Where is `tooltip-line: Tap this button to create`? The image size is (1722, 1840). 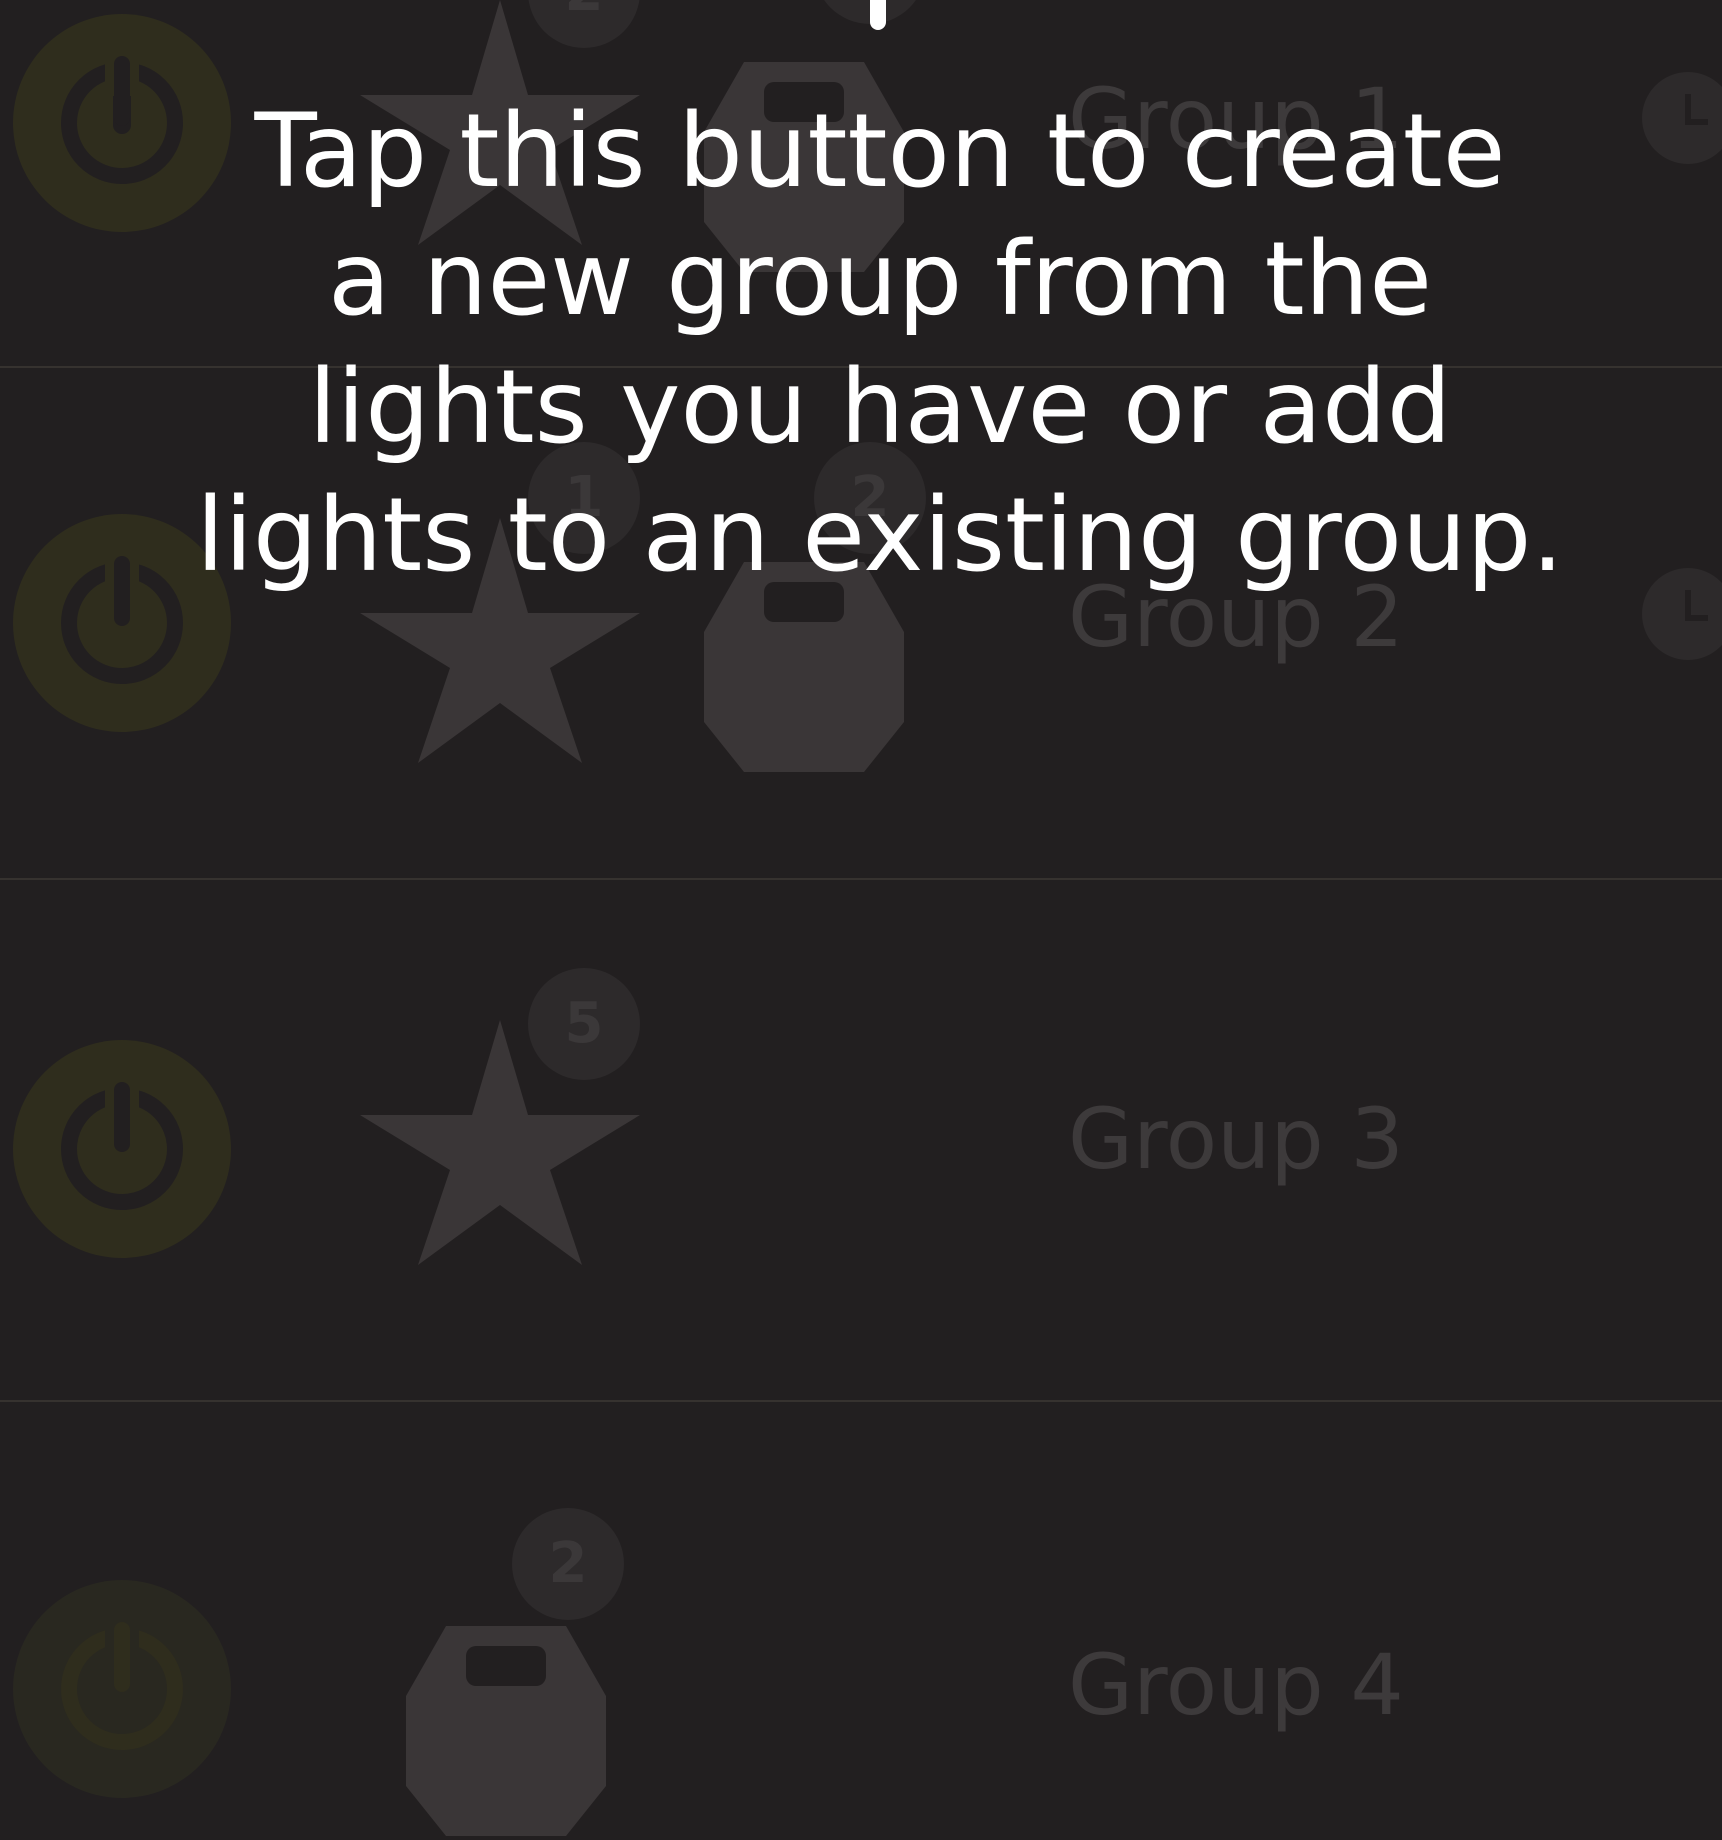
tooltip-line: Tap this button to create is located at coordinates (880, 151).